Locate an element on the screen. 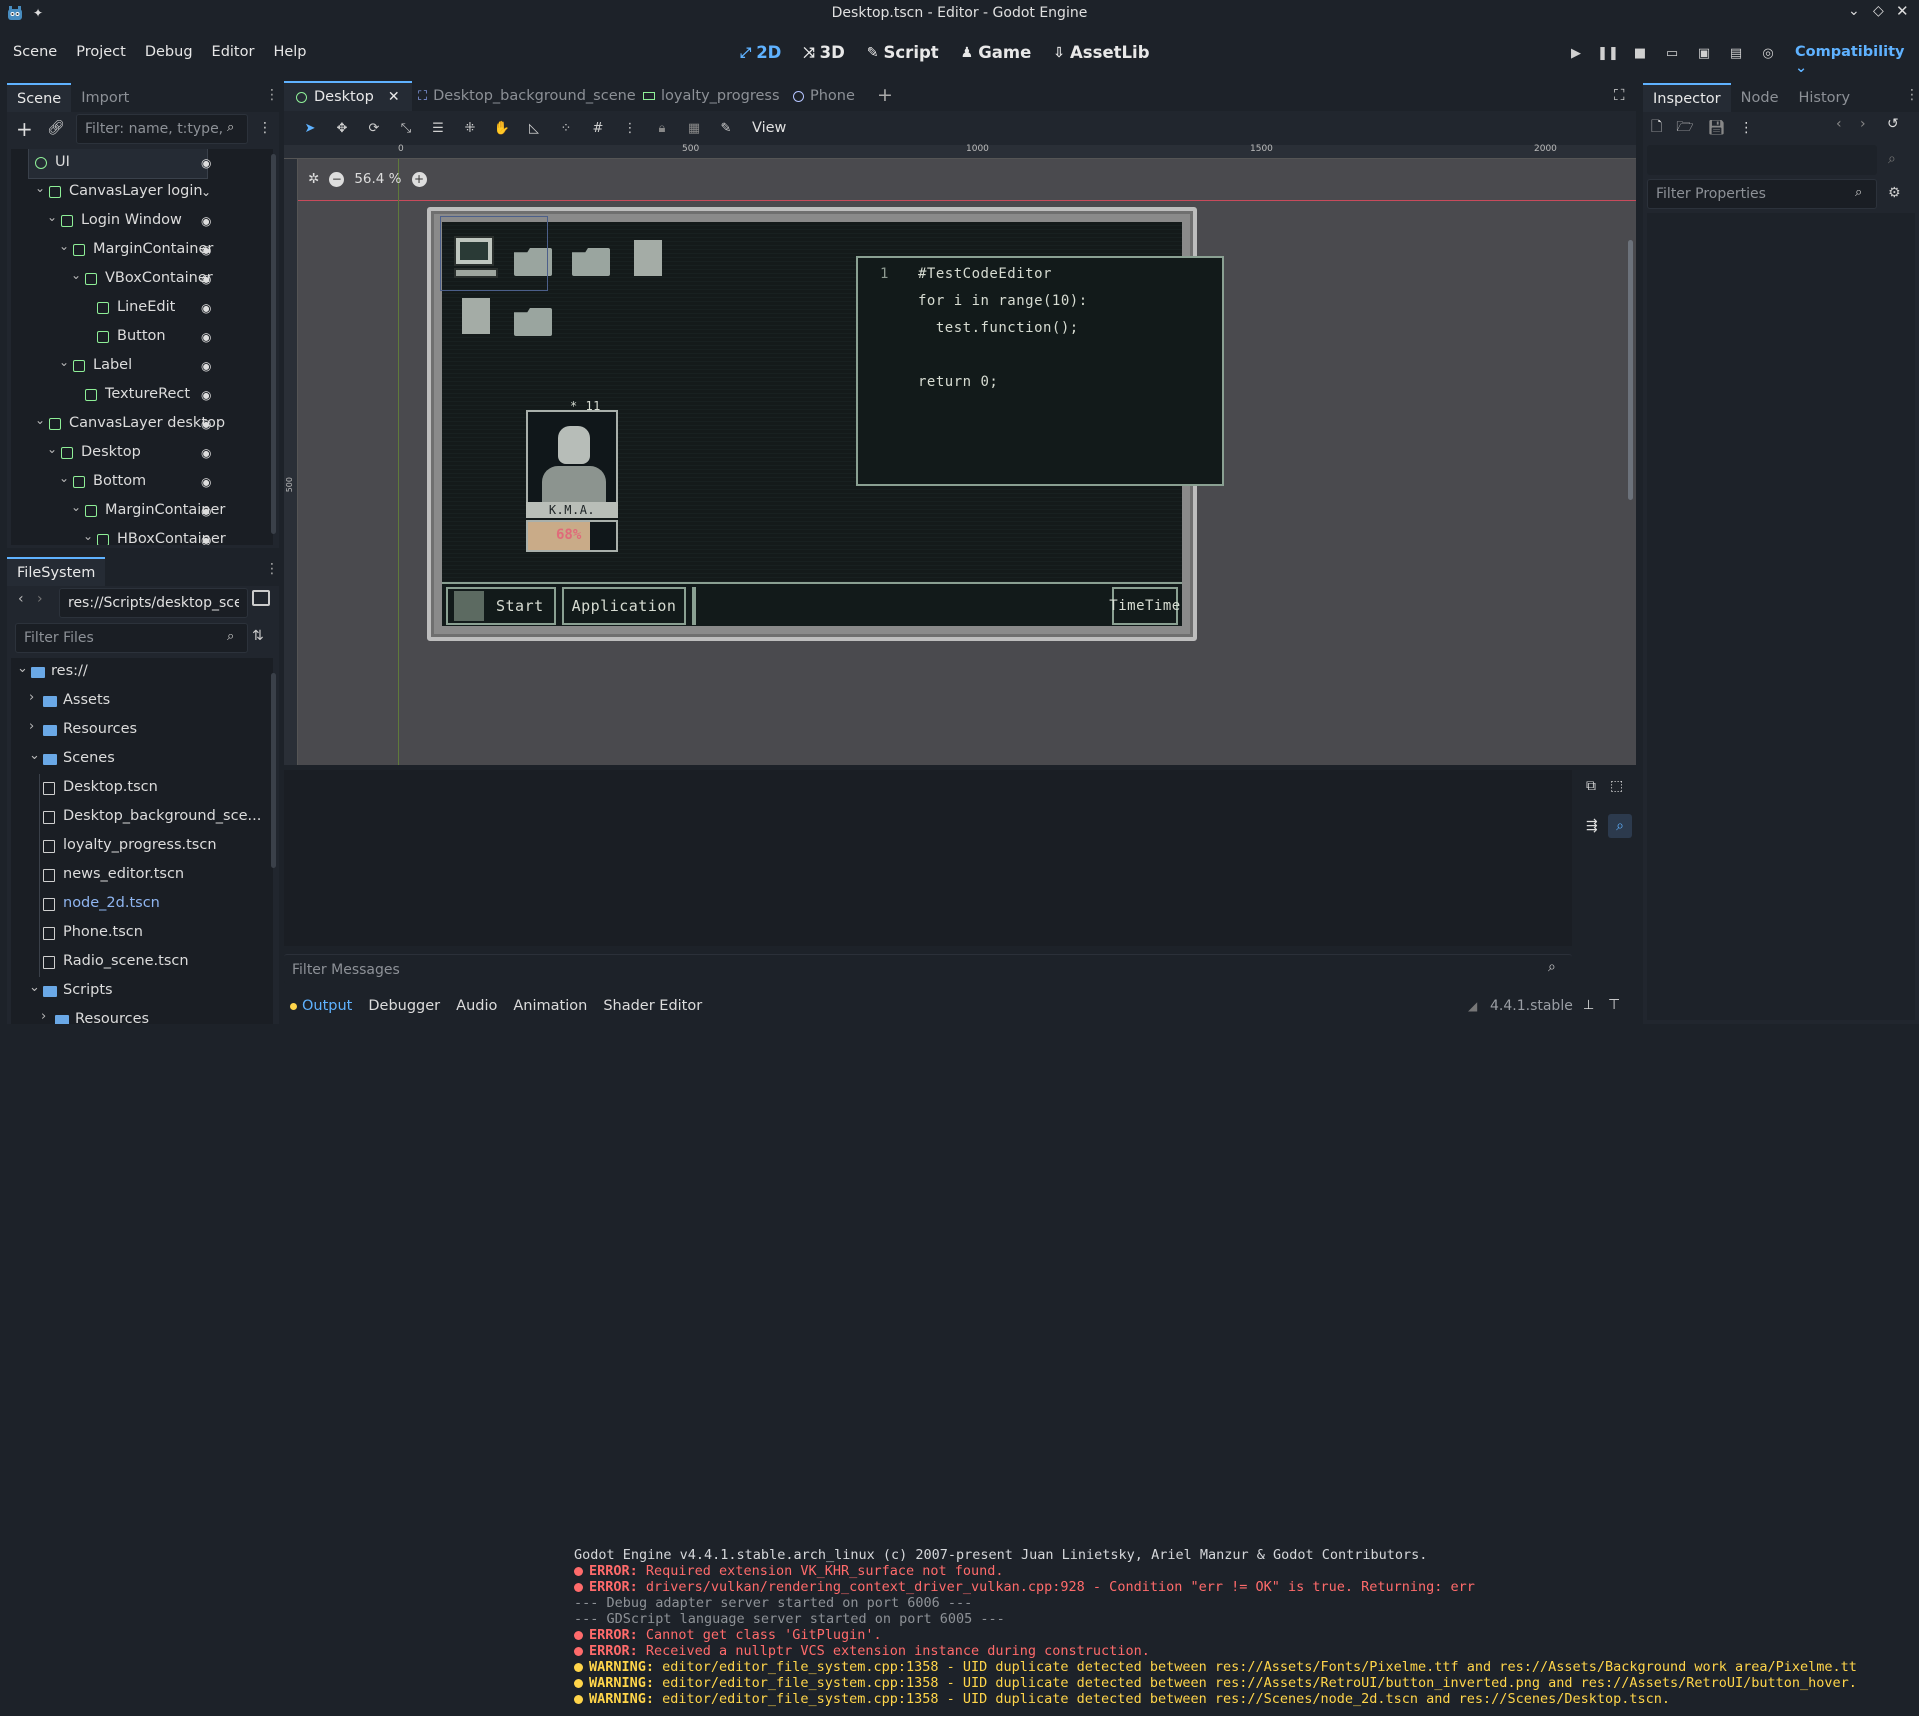 The height and width of the screenshot is (1716, 1919). scene-node-row: ⌄ Bottom is located at coordinates (142, 482).